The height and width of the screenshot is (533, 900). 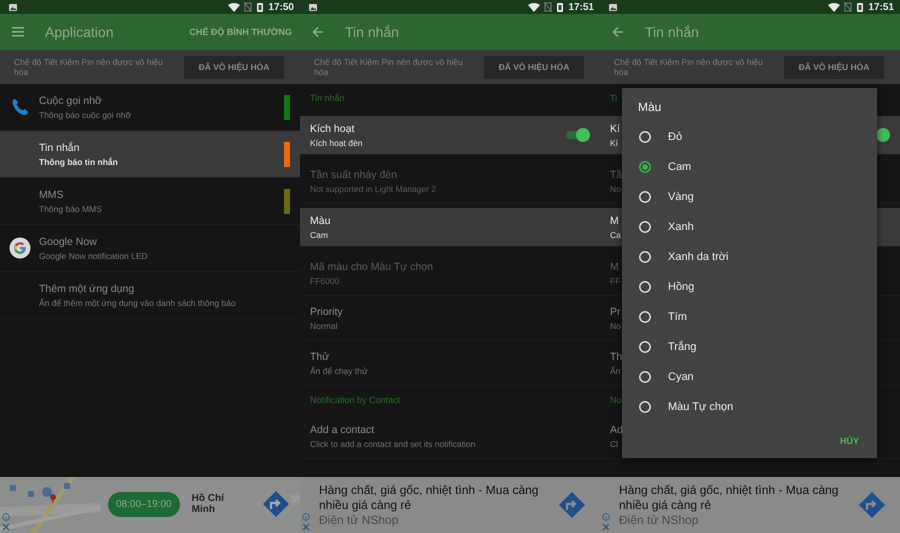 What do you see at coordinates (319, 235) in the screenshot?
I see `item-subtitle: Cam` at bounding box center [319, 235].